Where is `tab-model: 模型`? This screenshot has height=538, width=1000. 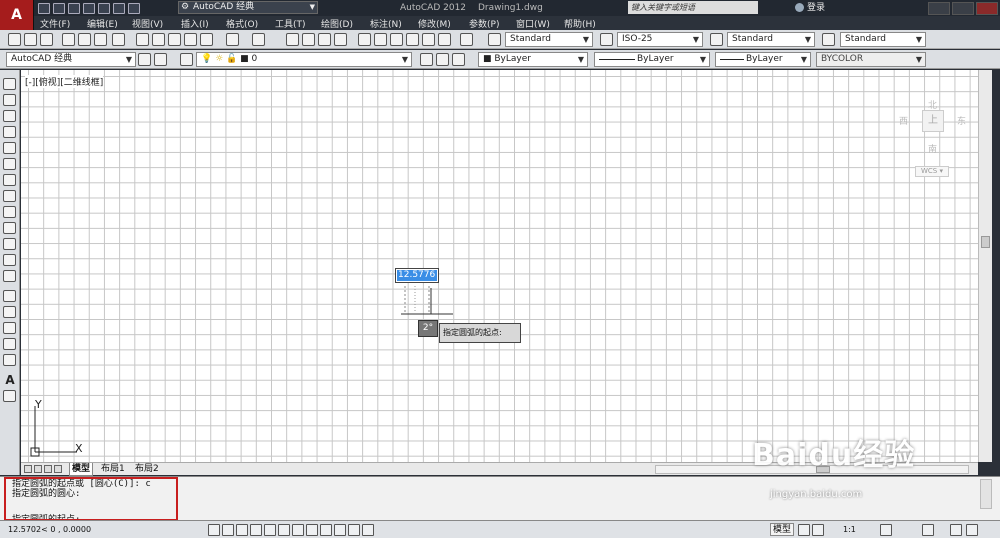 tab-model: 模型 is located at coordinates (81, 469).